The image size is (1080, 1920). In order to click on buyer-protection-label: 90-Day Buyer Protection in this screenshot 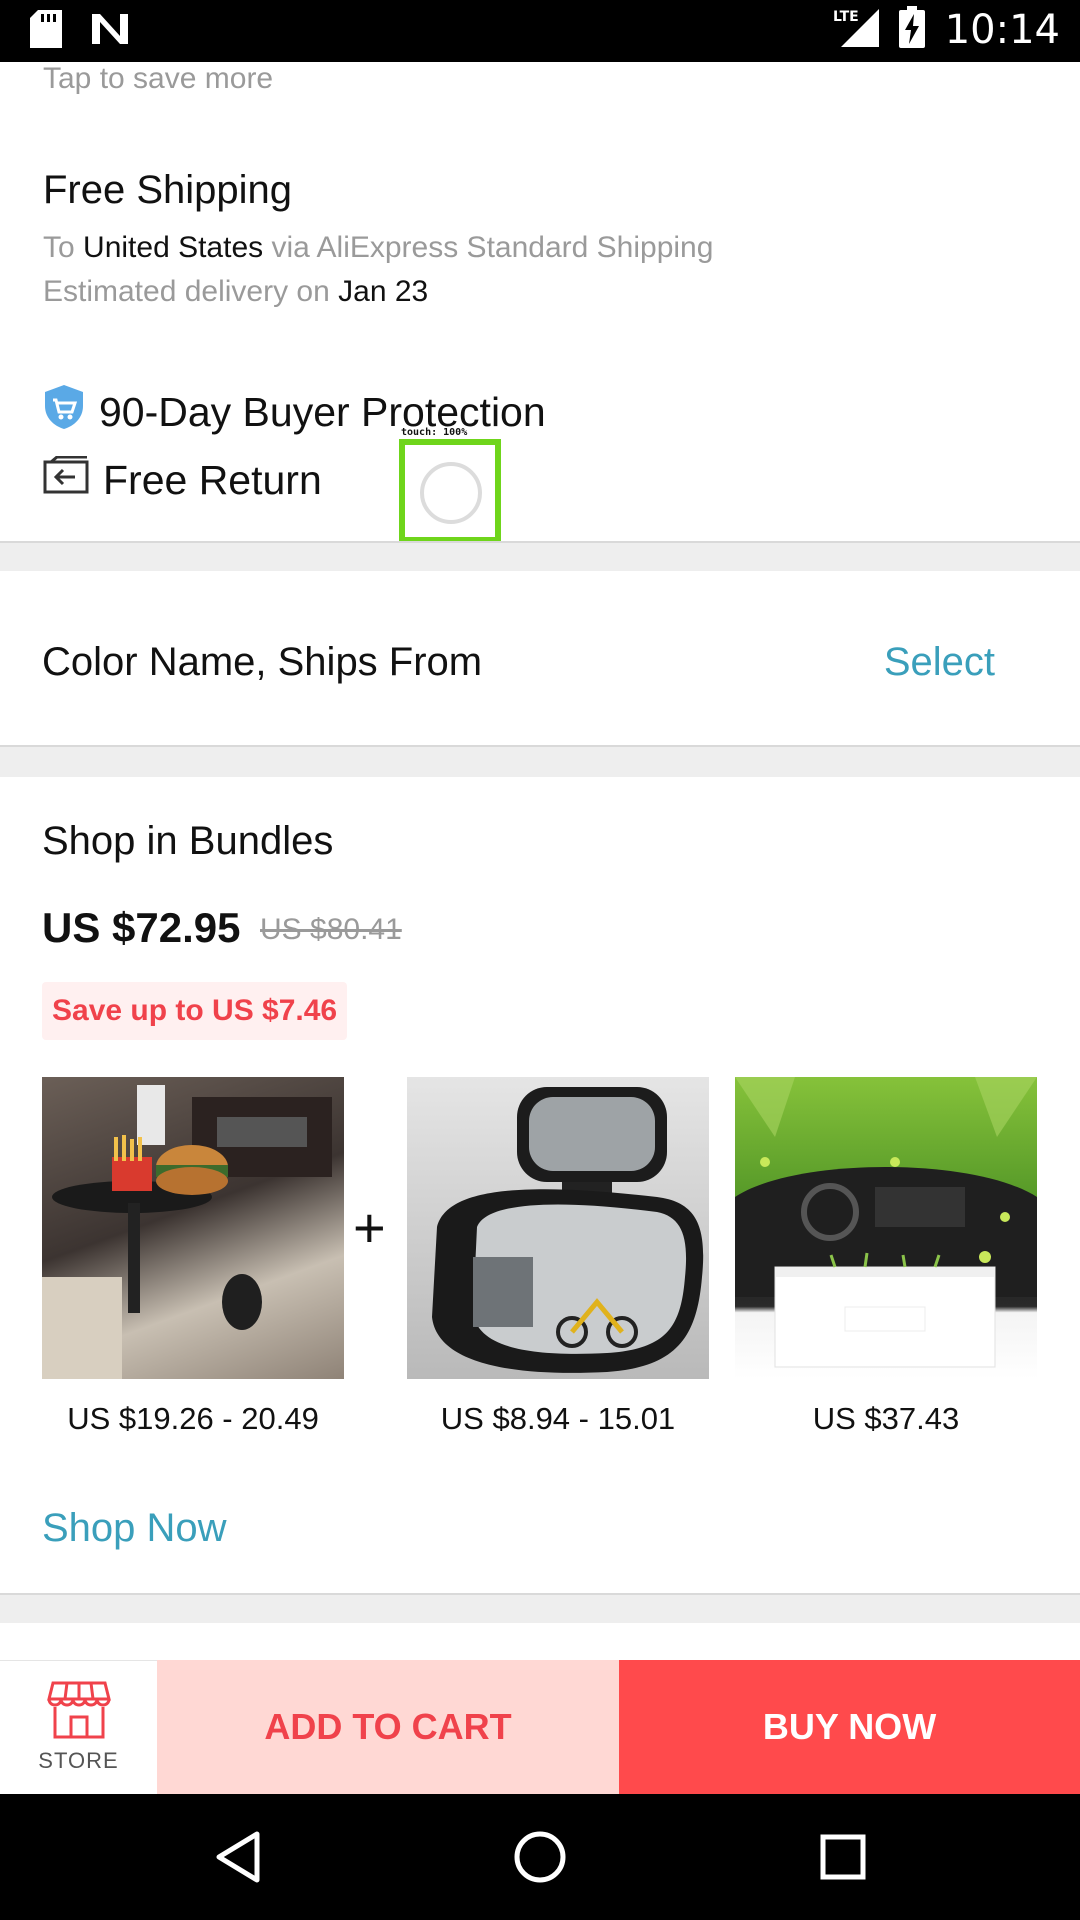, I will do `click(322, 411)`.